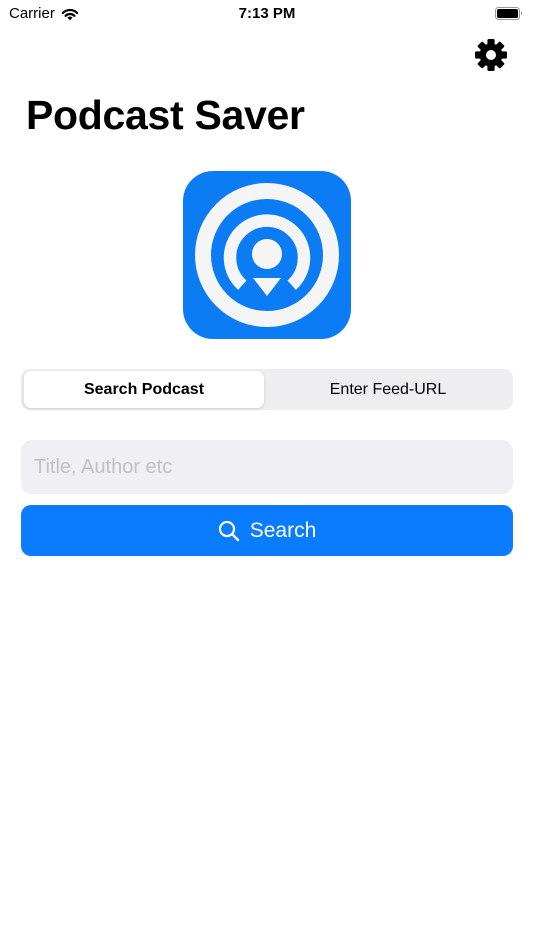 The height and width of the screenshot is (950, 534). I want to click on segment-label: Search Podcast, so click(144, 389).